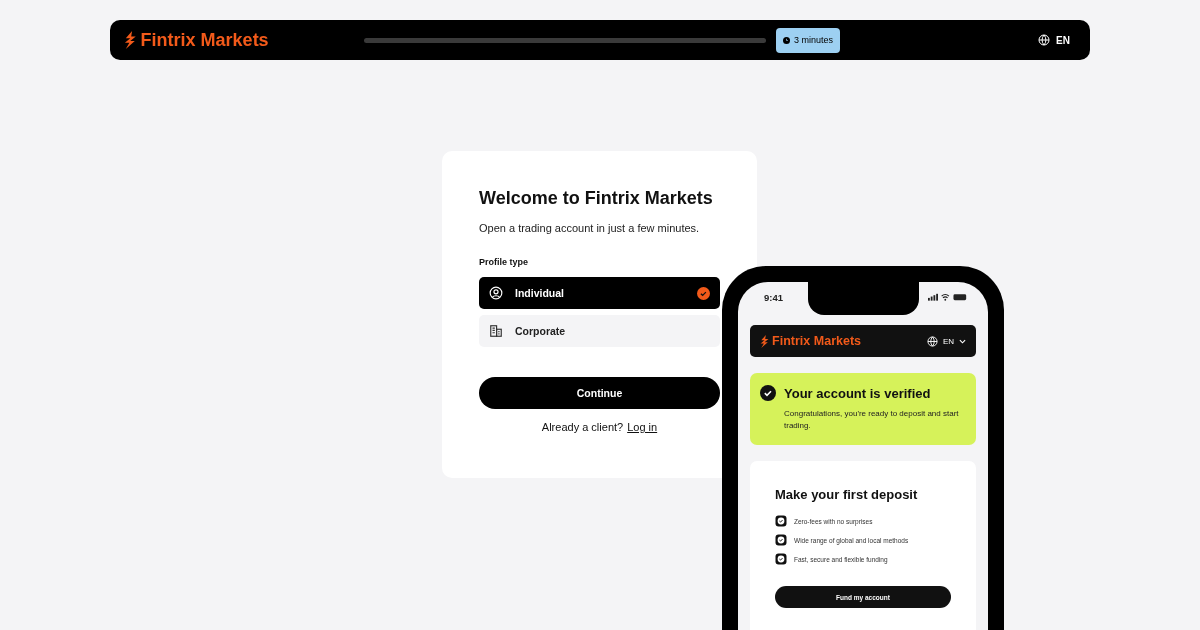 This screenshot has height=630, width=1200. Describe the element at coordinates (773, 297) in the screenshot. I see `status-time: 9:41` at that location.